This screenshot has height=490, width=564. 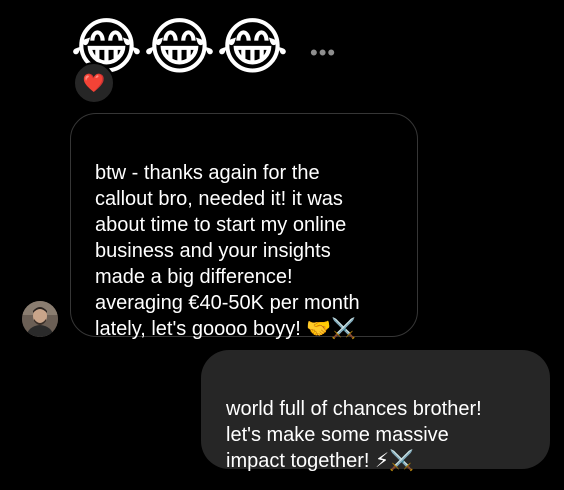 What do you see at coordinates (323, 53) in the screenshot?
I see `more-options-icon: •••` at bounding box center [323, 53].